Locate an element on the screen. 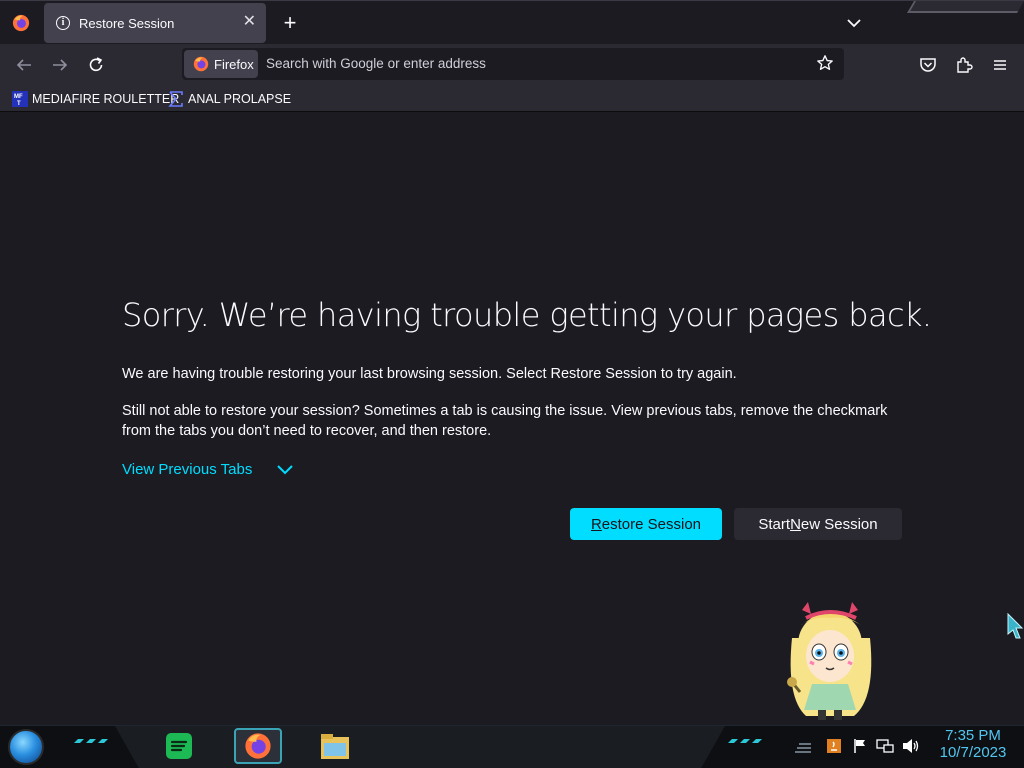  reload-button is located at coordinates (96, 65).